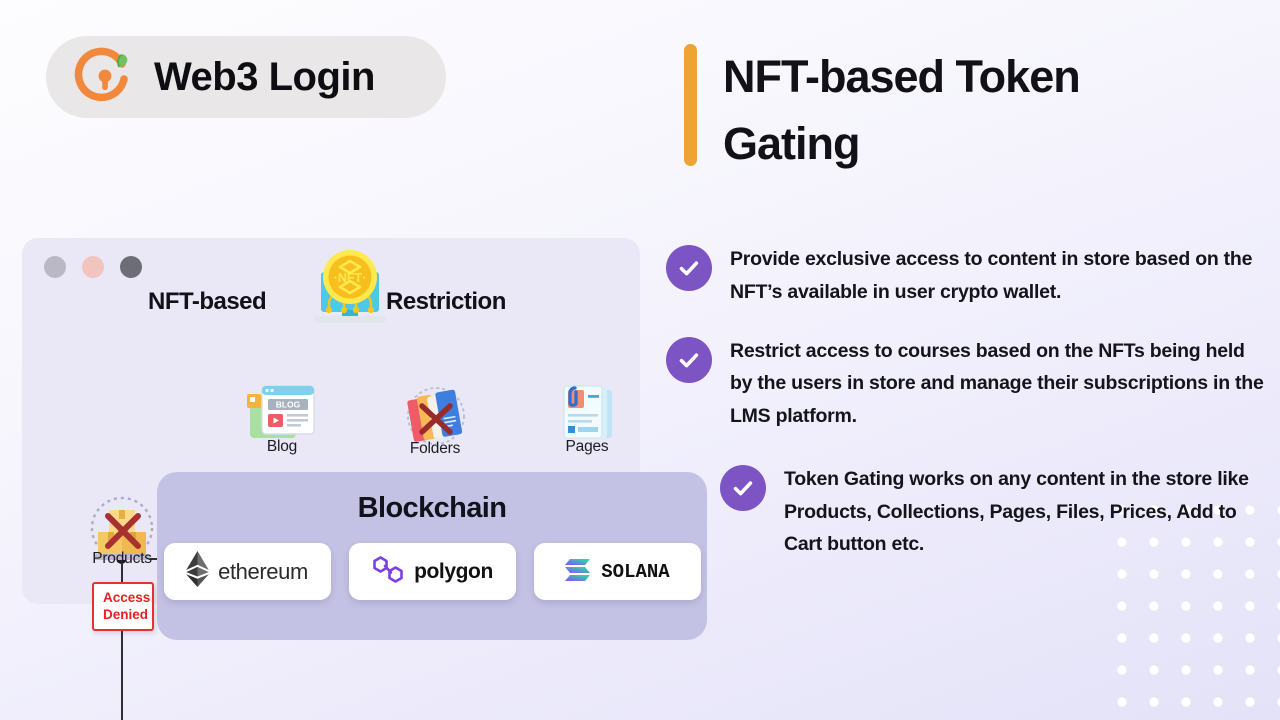 Image resolution: width=1280 pixels, height=720 pixels. What do you see at coordinates (453, 571) in the screenshot?
I see `chain-name: polygon` at bounding box center [453, 571].